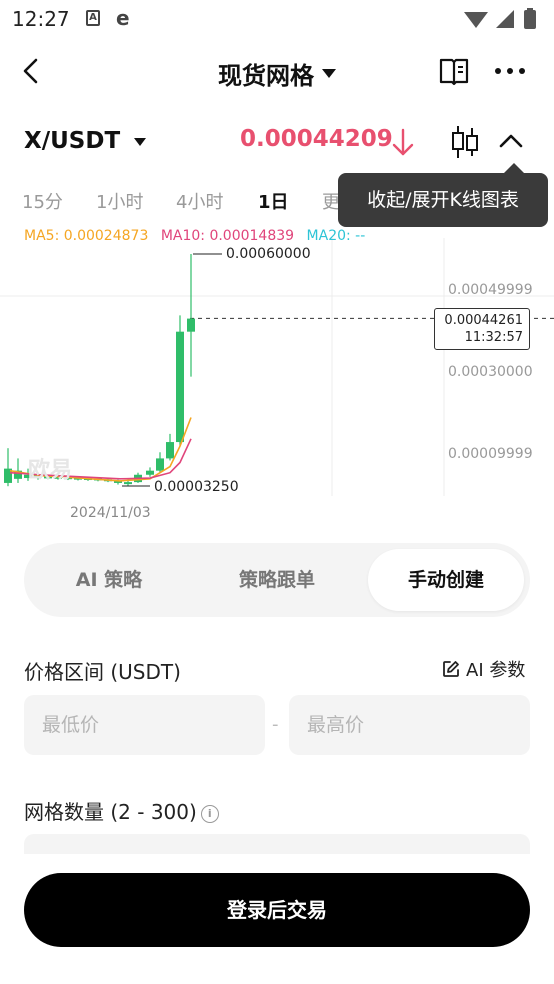 This screenshot has width=554, height=984. Describe the element at coordinates (277, 910) in the screenshot. I see `login-to-trade-button: 登录后交易` at that location.